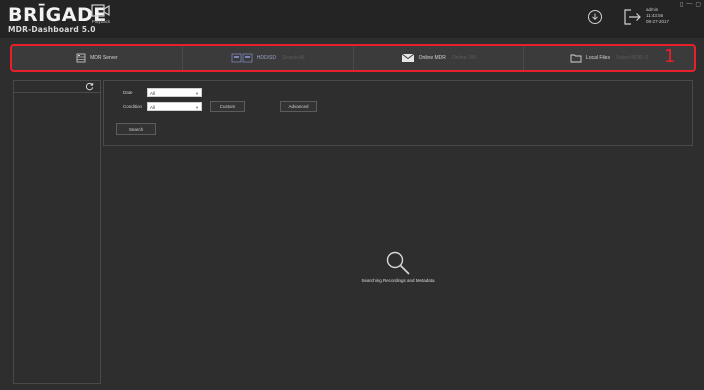 The image size is (704, 390). I want to click on tab-sublabel: Online: 0/0, so click(464, 58).